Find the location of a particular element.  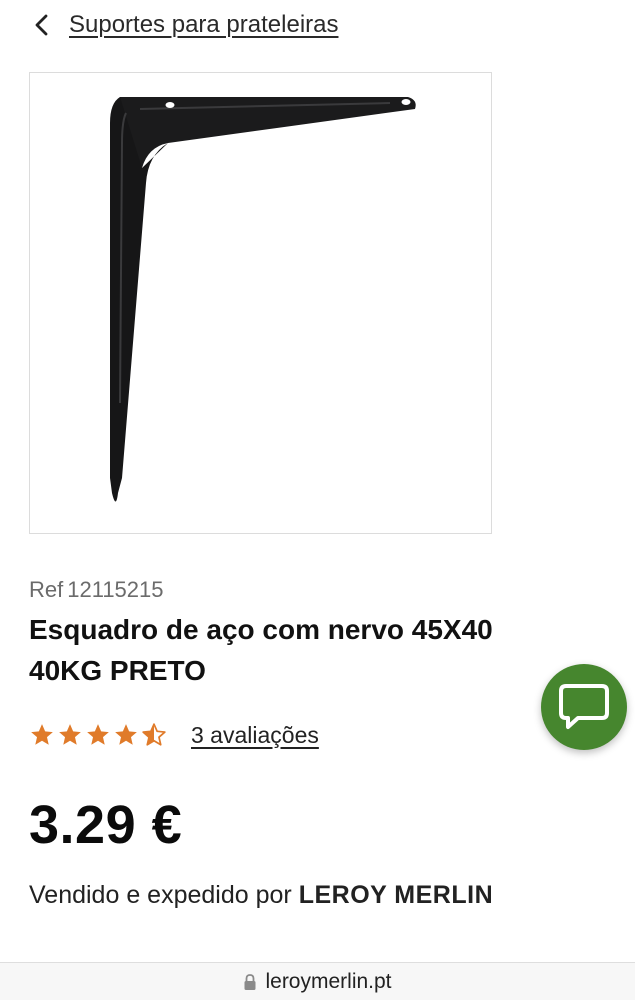

seller-name: LEROY MERLIN is located at coordinates (396, 895).